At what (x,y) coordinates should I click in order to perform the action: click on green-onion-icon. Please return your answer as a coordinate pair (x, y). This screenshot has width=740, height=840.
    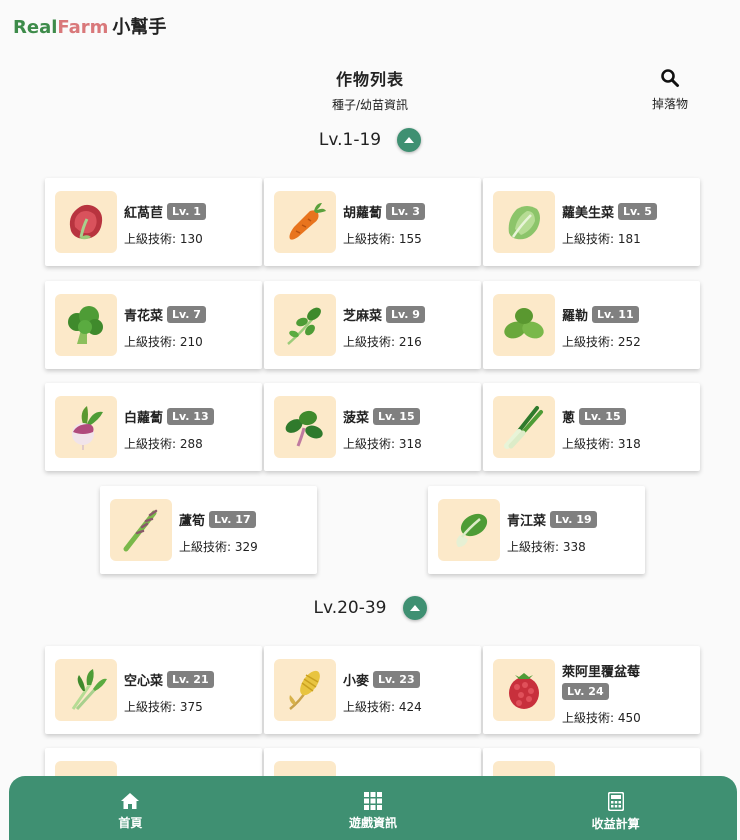
    Looking at the image, I should click on (523, 427).